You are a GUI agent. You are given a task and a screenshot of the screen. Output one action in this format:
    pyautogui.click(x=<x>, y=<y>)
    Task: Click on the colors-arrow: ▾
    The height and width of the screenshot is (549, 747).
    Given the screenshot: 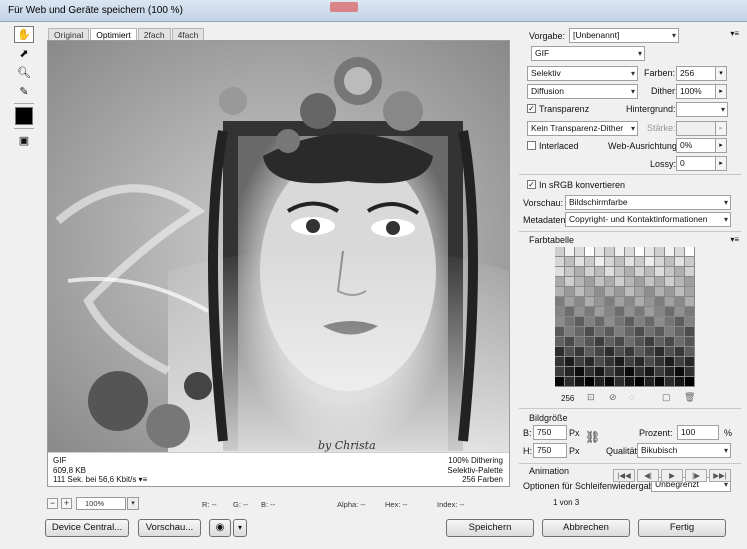 What is the action you would take?
    pyautogui.click(x=721, y=73)
    